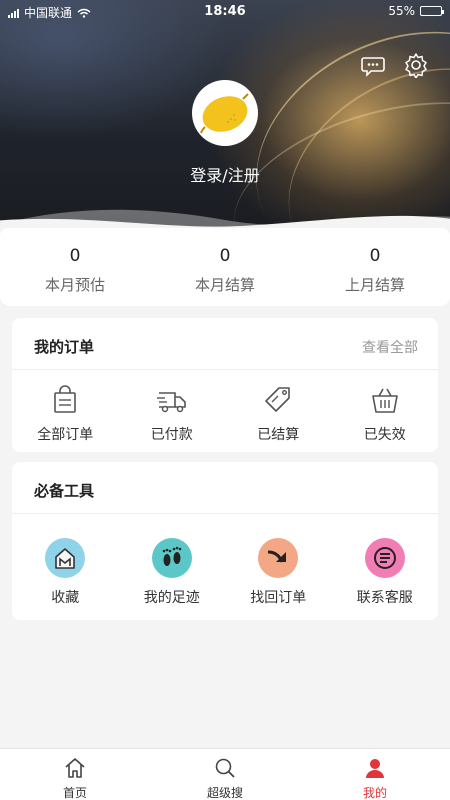  What do you see at coordinates (375, 267) in the screenshot?
I see `stat-last-month-settled: 0 上月结算` at bounding box center [375, 267].